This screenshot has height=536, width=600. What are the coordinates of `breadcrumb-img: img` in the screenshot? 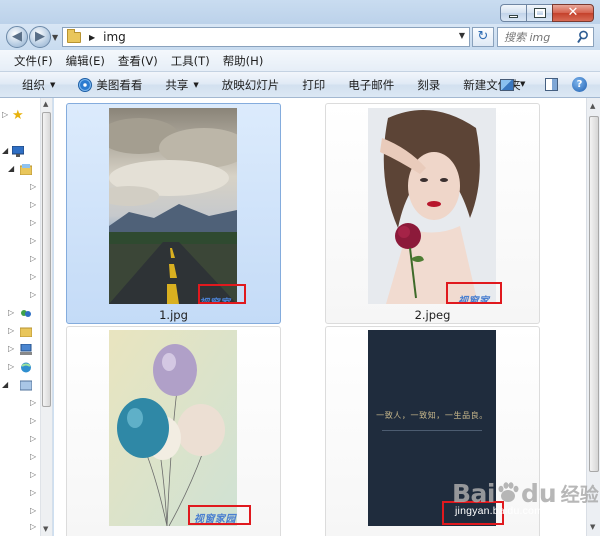 It's located at (114, 37).